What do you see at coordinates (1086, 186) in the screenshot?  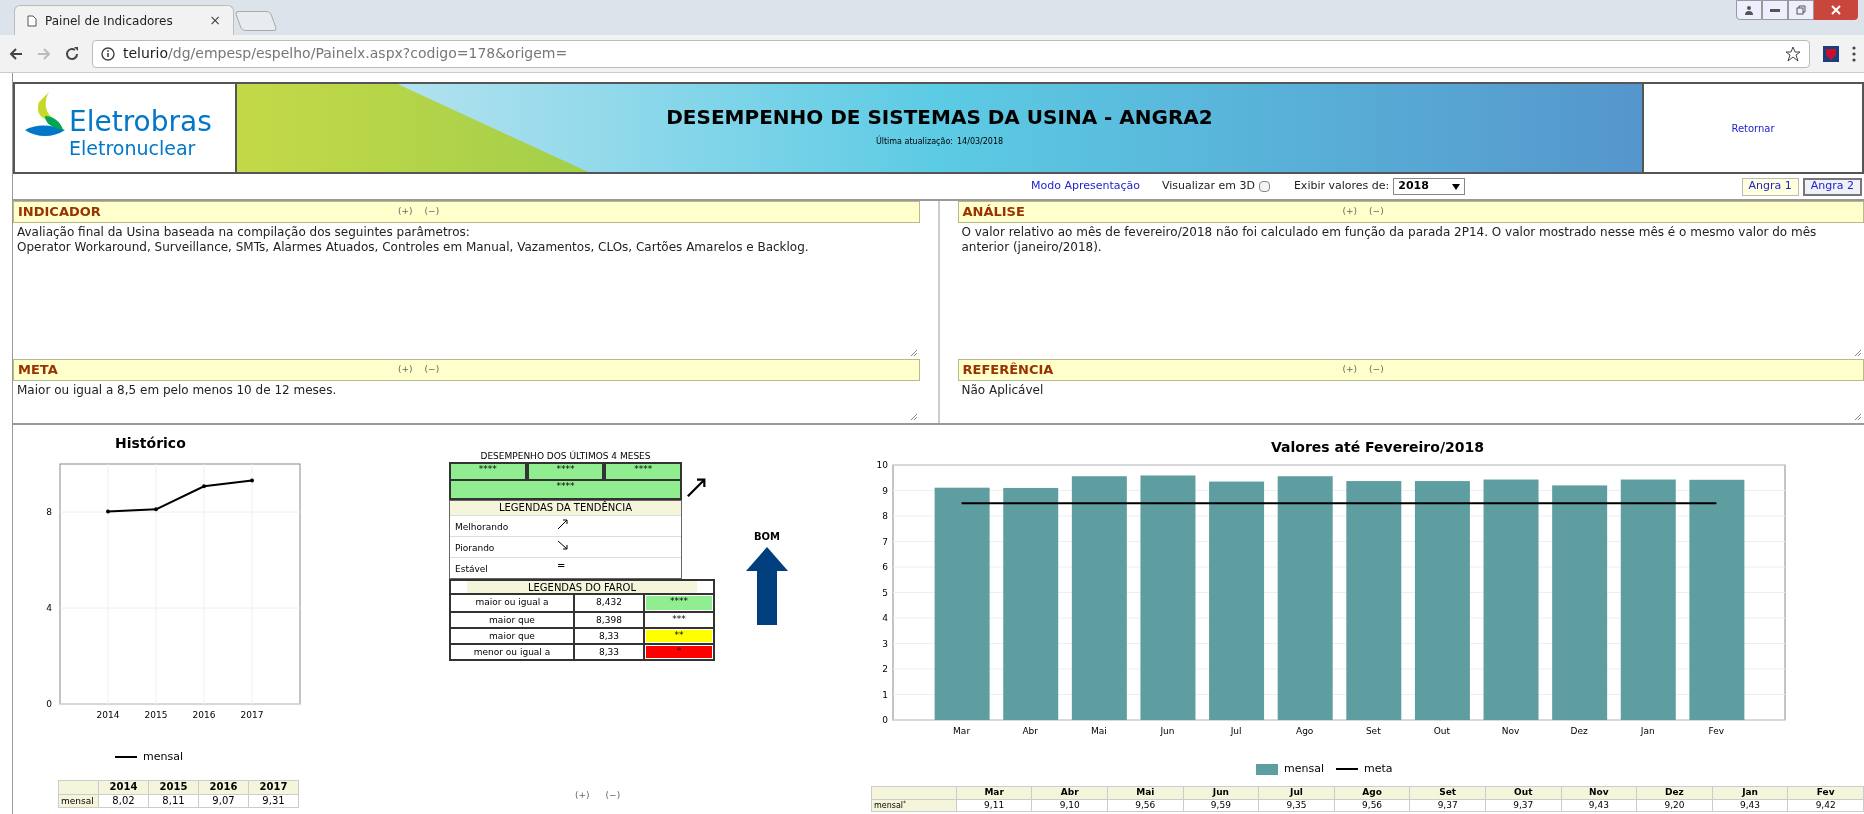 I see `presentation-mode-link: Modo Apresentação` at bounding box center [1086, 186].